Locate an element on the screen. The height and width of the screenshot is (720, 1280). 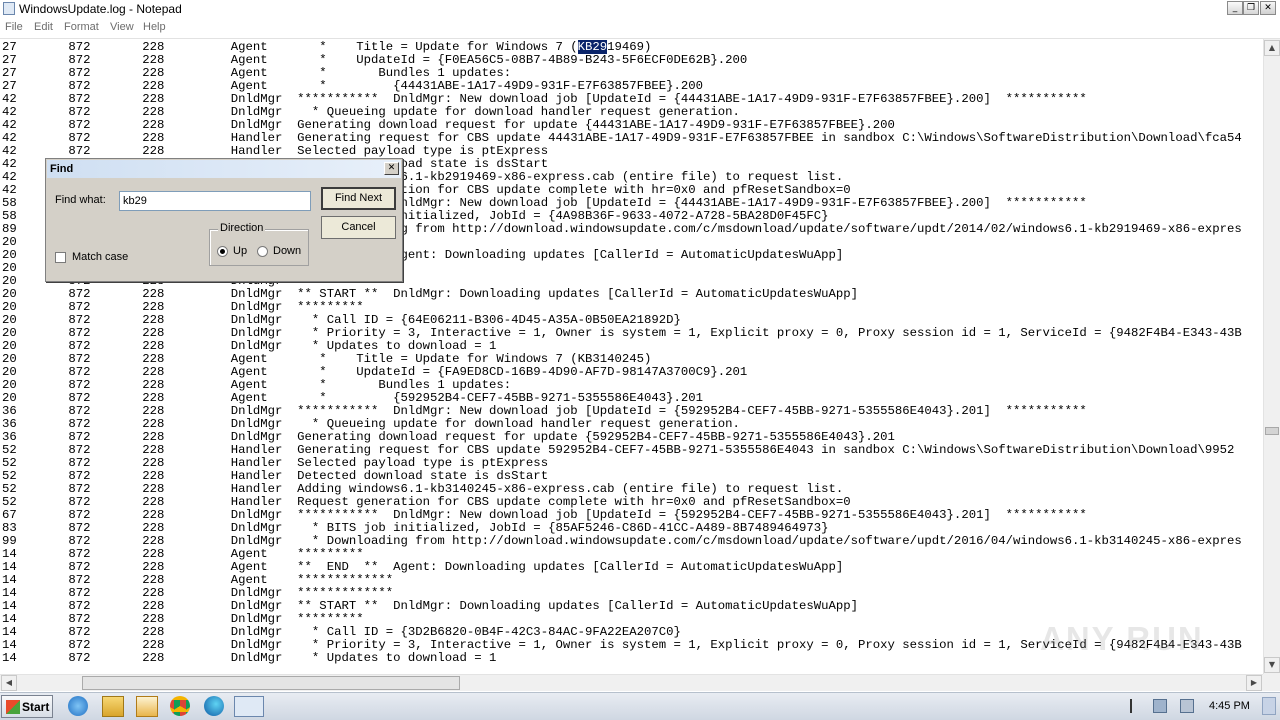
title-bar: WindowsUpdate.log - Notepad _ ❐ ✕ is located at coordinates (640, 9).